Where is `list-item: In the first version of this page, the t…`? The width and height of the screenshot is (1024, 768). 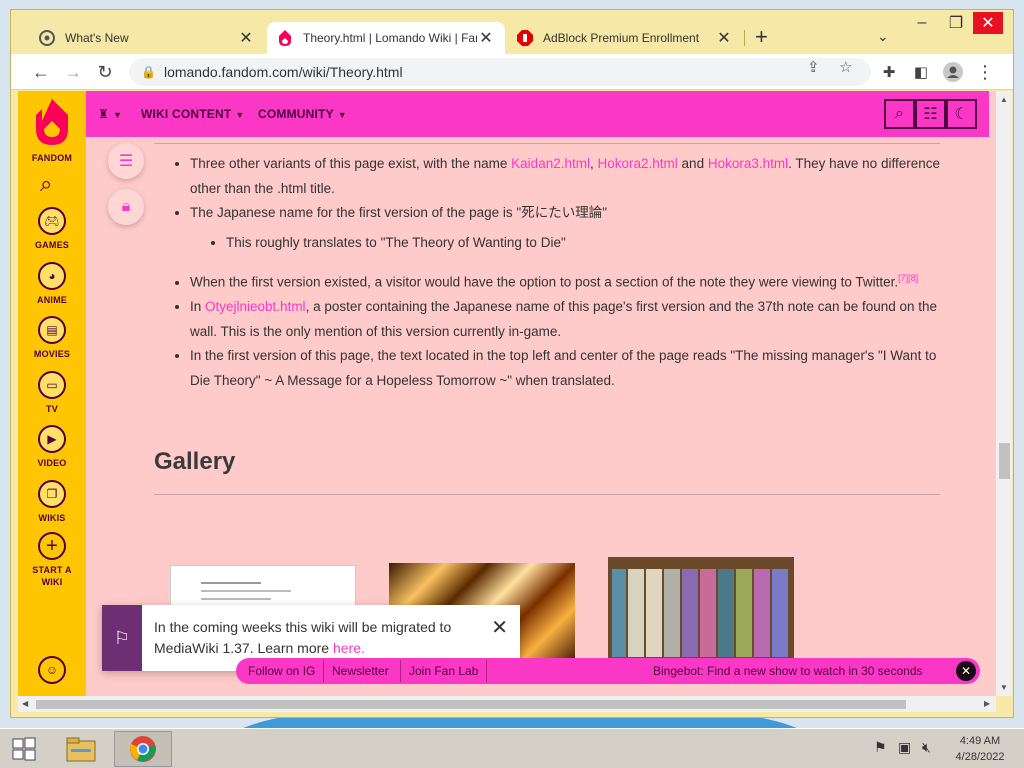 list-item: In the first version of this page, the t… is located at coordinates (567, 368).